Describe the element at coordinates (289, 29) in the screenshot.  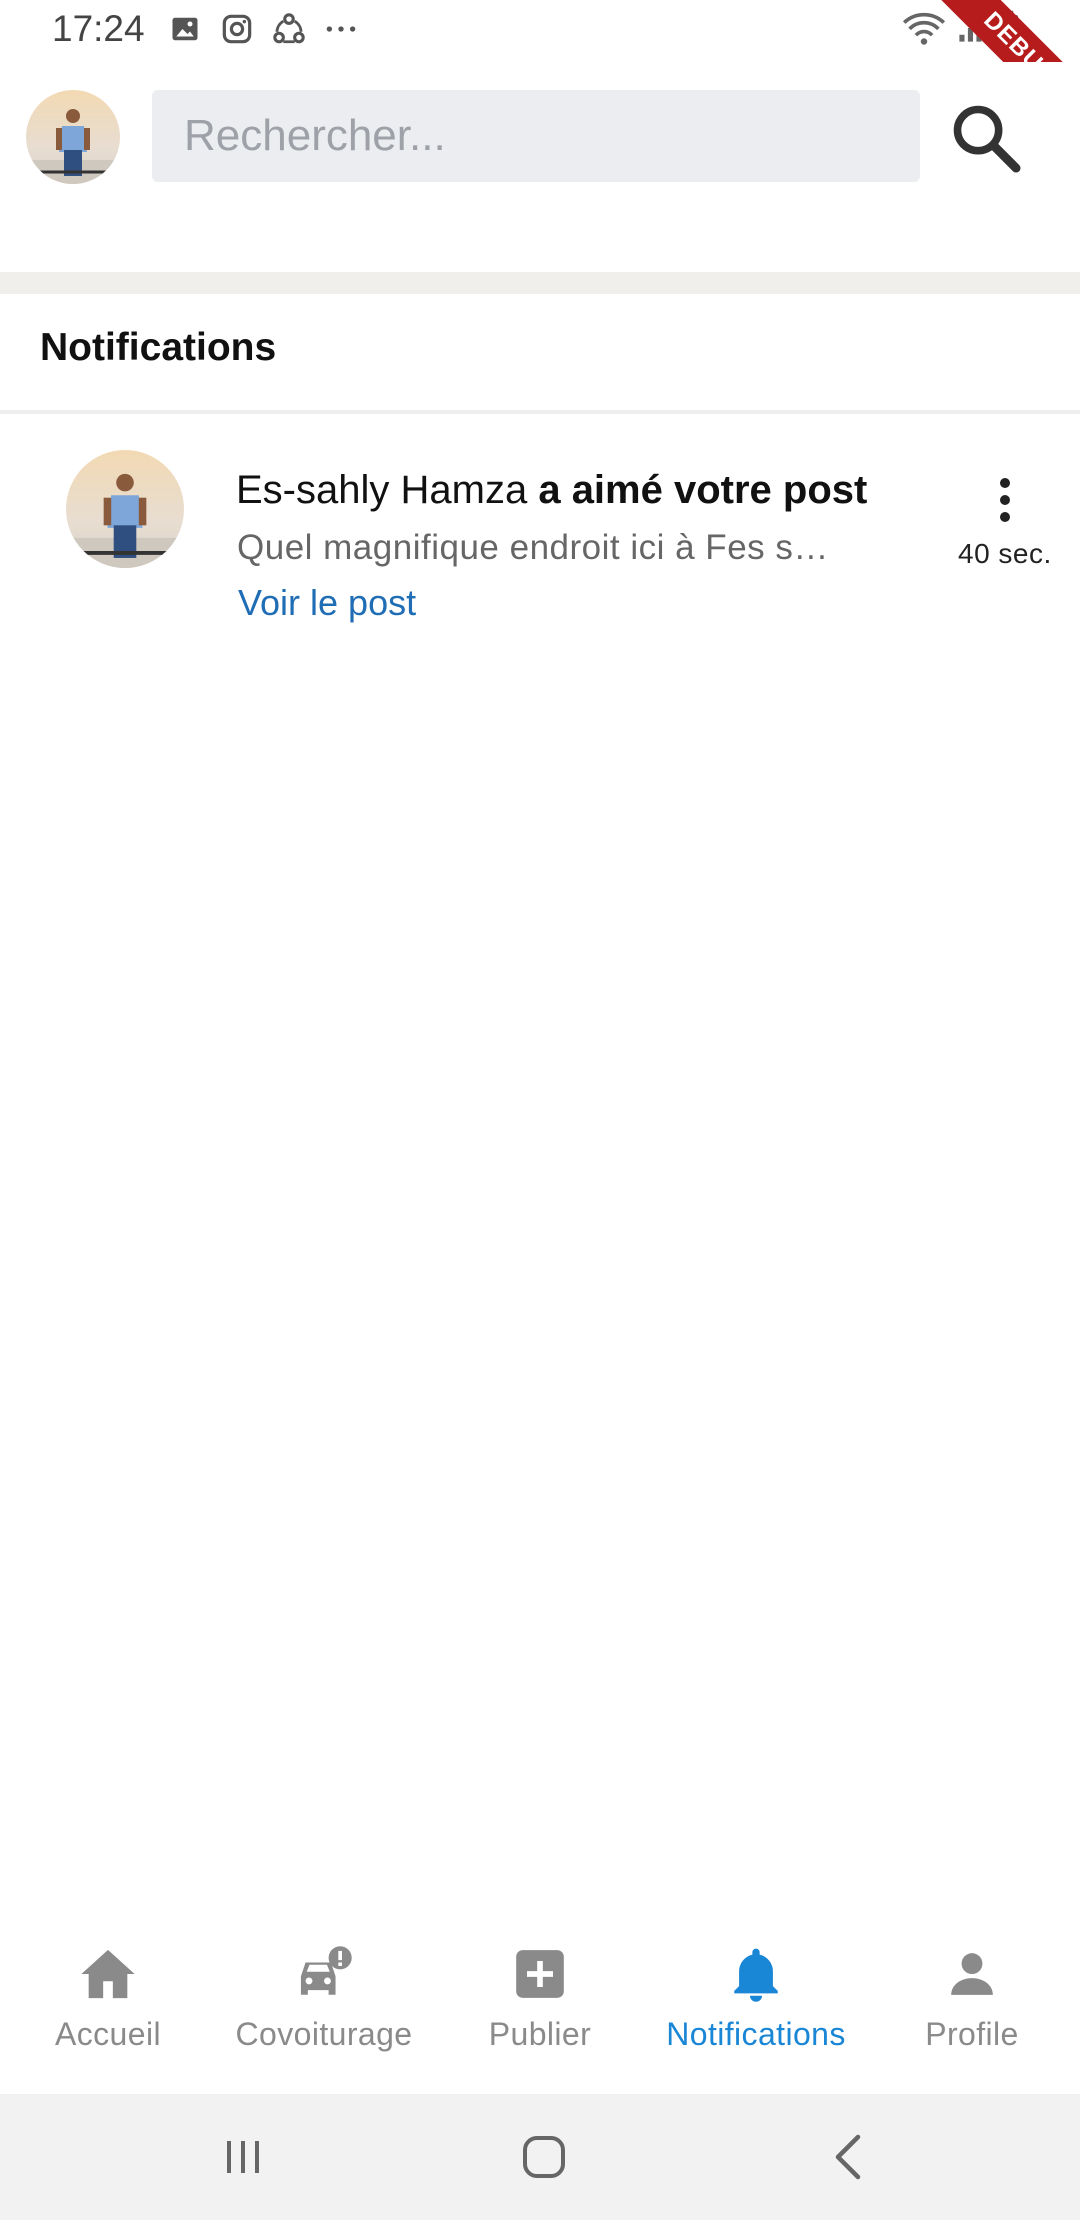
I see `share-nodes-icon` at that location.